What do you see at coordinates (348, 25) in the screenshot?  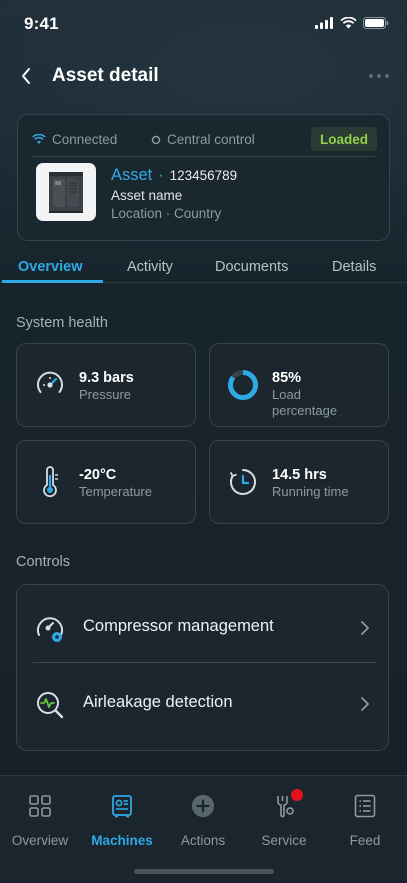 I see `wifi-icon` at bounding box center [348, 25].